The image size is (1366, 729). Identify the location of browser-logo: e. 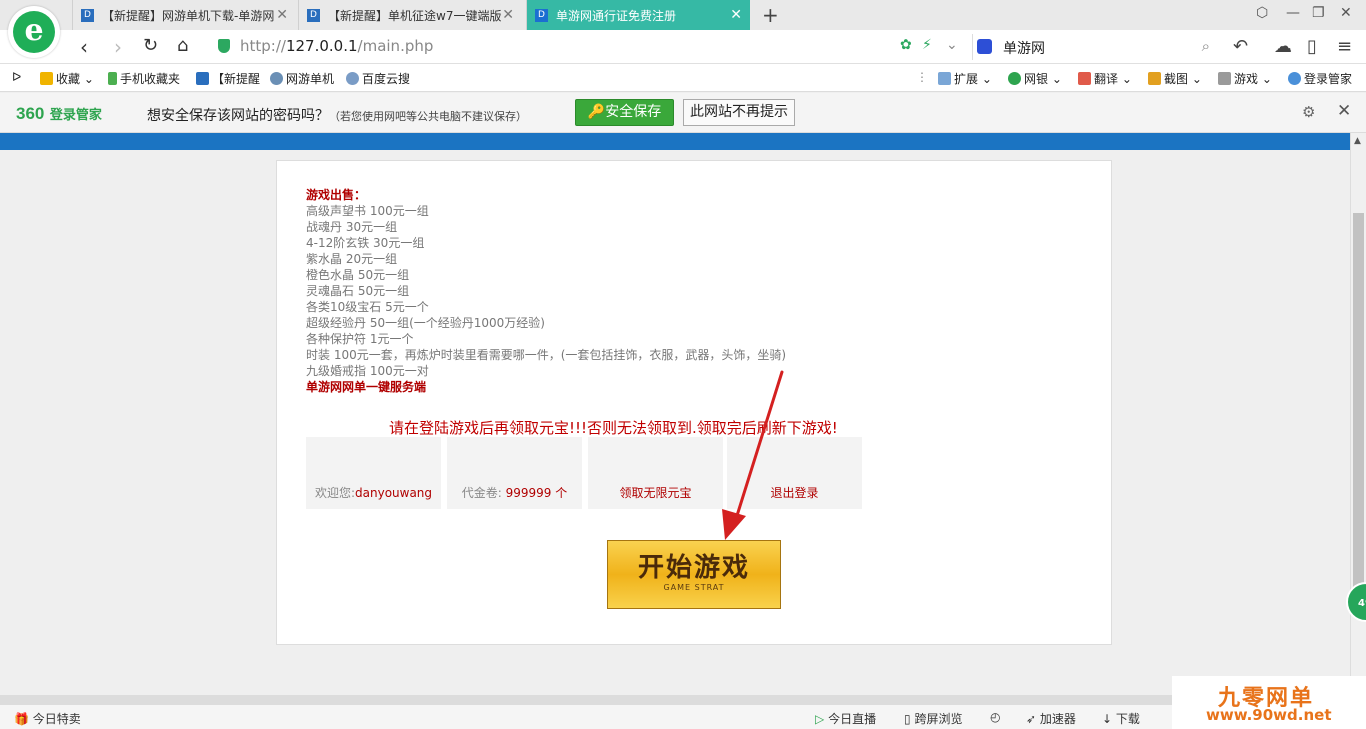
(34, 32).